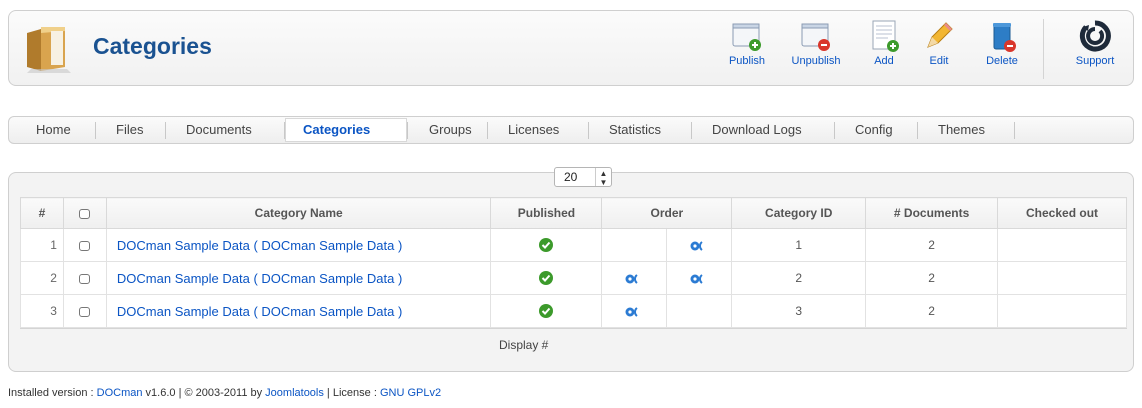 This screenshot has height=408, width=1142. What do you see at coordinates (932, 213) in the screenshot?
I see `col-header-docs: # Documents` at bounding box center [932, 213].